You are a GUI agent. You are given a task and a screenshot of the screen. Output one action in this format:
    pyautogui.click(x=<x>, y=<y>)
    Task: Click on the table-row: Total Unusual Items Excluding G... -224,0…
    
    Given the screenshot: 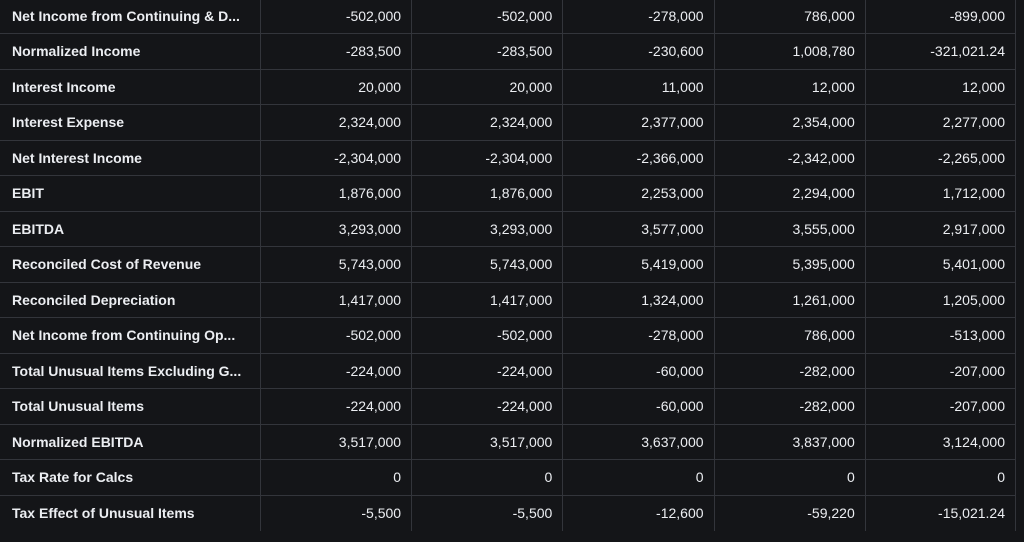 What is the action you would take?
    pyautogui.click(x=508, y=370)
    